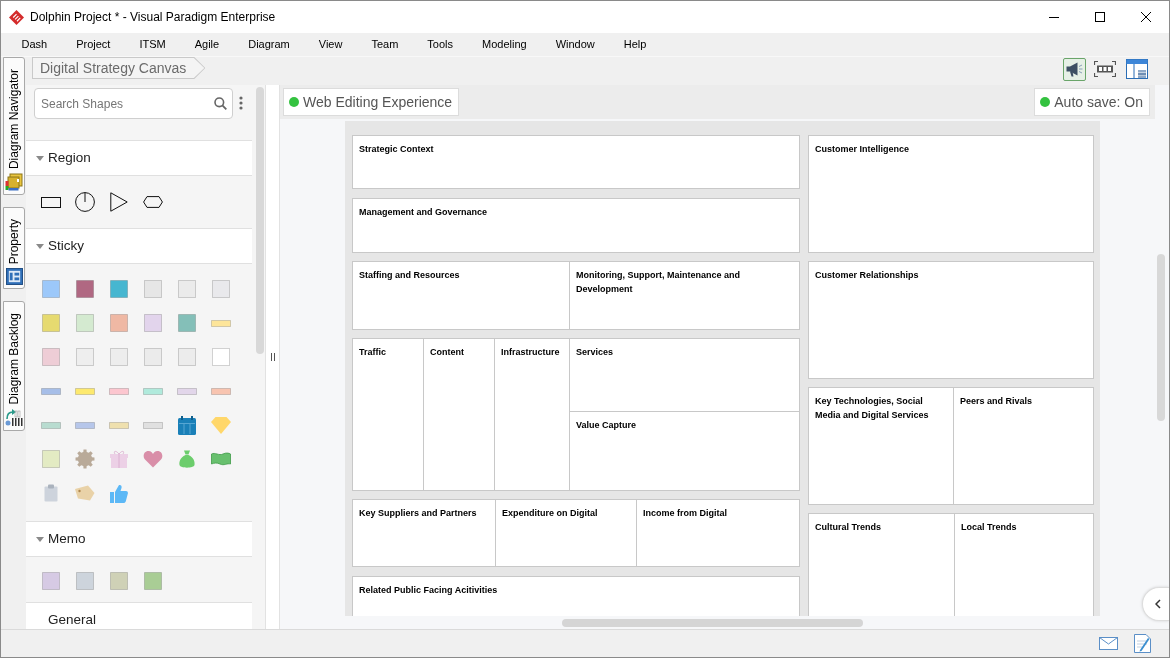 The image size is (1170, 658). Describe the element at coordinates (461, 295) in the screenshot. I see `canvas-block: Staffing and Resources` at that location.